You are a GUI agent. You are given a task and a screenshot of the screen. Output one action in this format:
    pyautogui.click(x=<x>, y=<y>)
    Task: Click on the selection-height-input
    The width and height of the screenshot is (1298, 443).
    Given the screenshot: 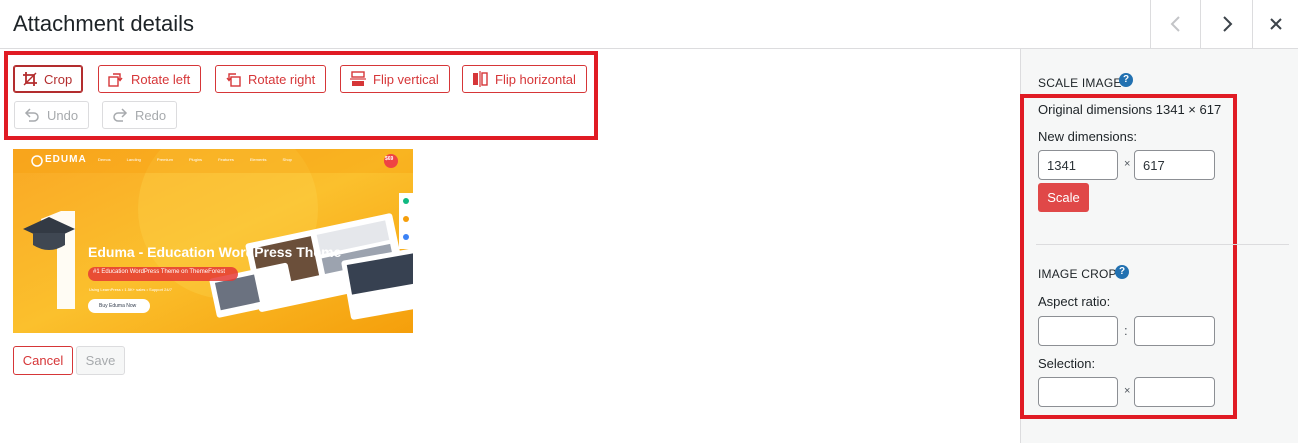 What is the action you would take?
    pyautogui.click(x=1174, y=392)
    